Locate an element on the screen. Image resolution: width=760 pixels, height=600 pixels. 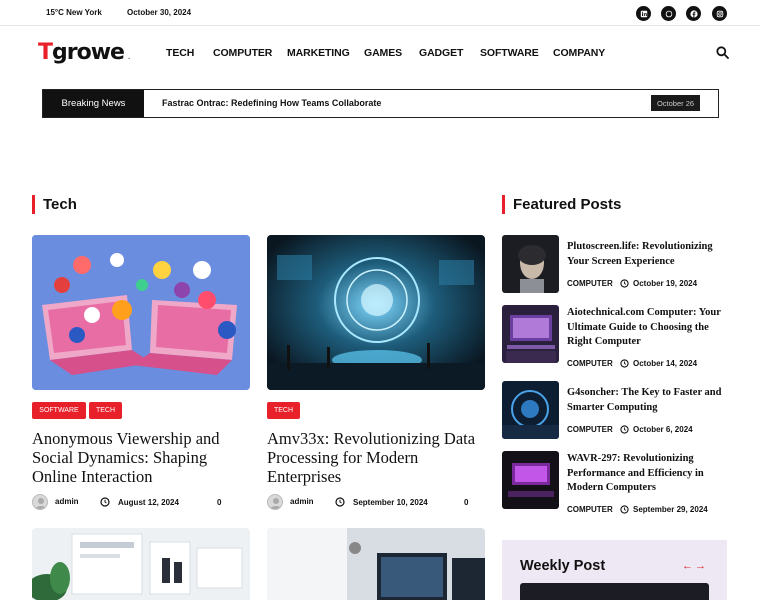
breaking-news-label: Breaking News is located at coordinates (93, 103).